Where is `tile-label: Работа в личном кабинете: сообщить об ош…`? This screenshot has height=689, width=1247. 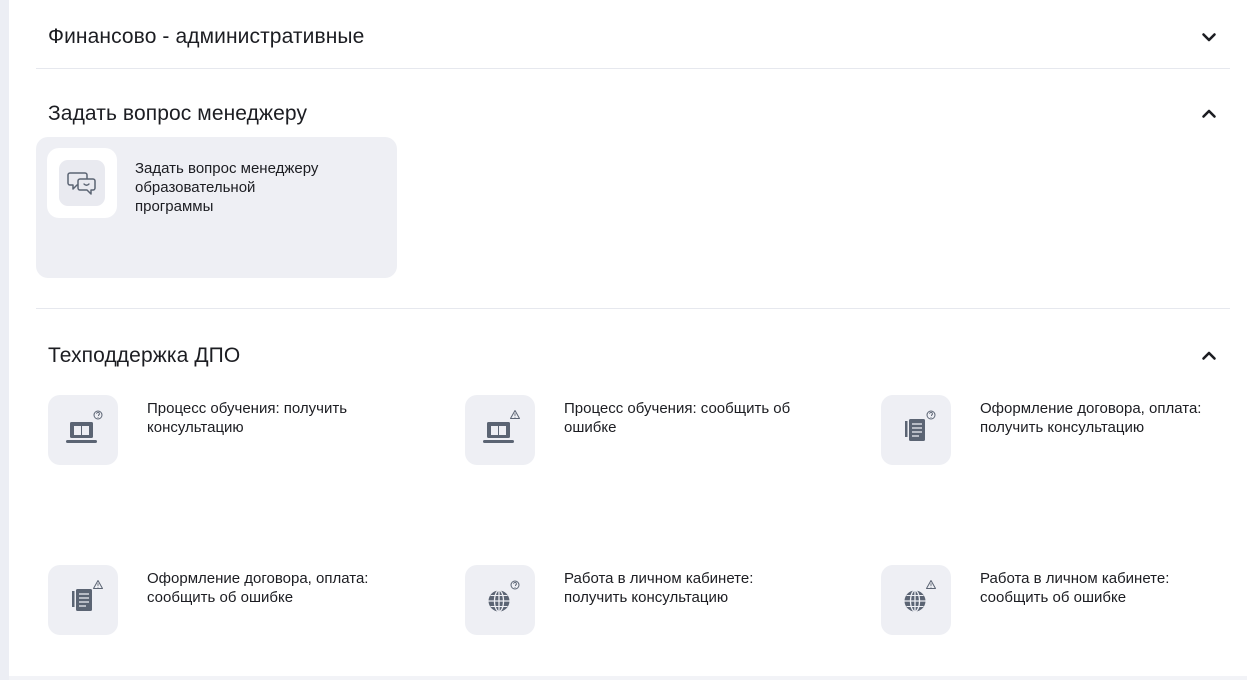
tile-label: Работа в личном кабинете: сообщить об ош… is located at coordinates (1075, 588).